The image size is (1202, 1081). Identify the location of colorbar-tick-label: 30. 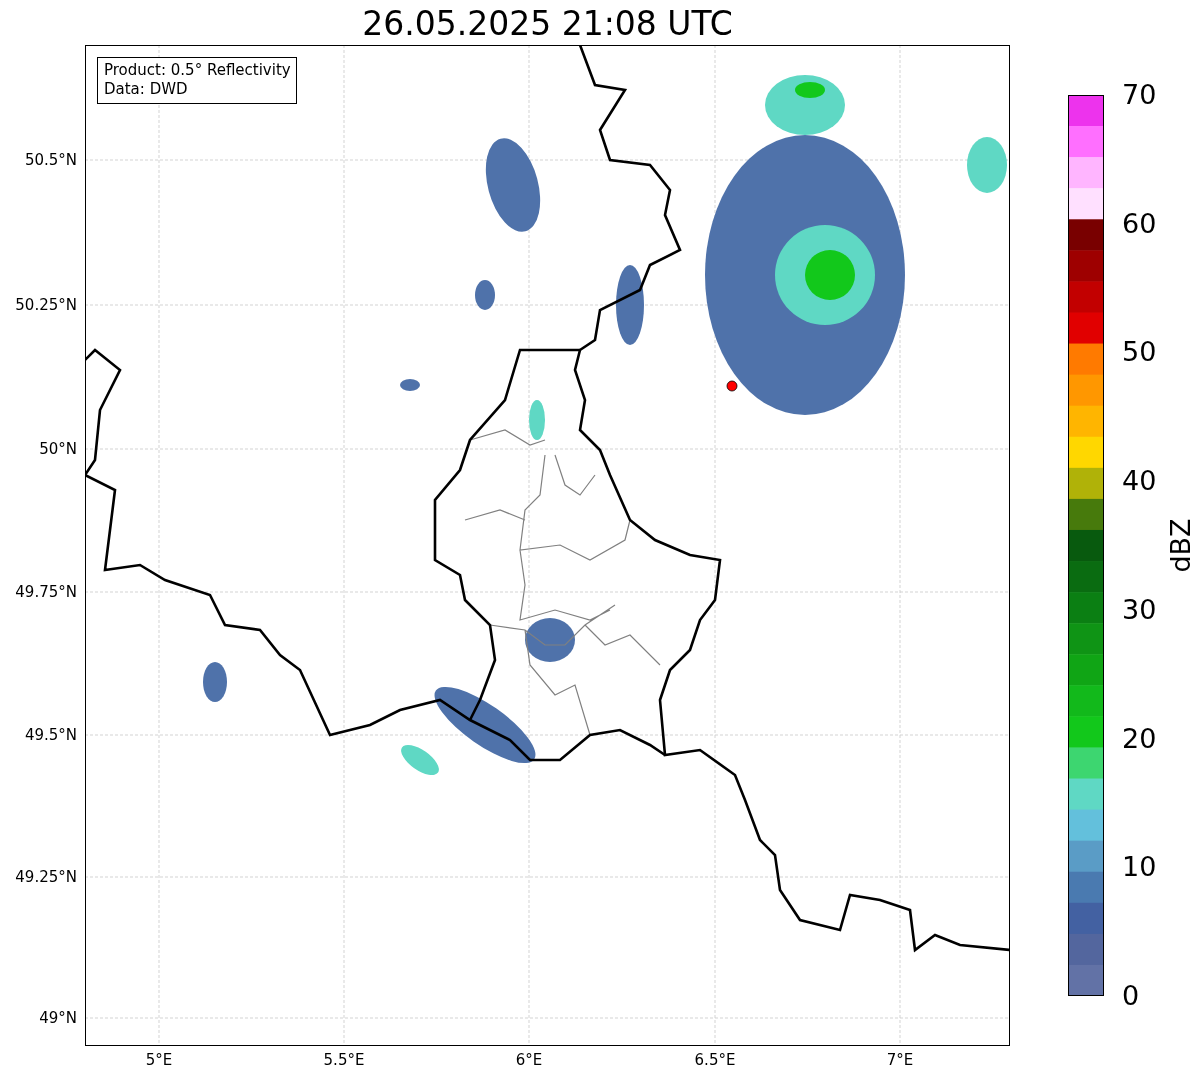
(1139, 609).